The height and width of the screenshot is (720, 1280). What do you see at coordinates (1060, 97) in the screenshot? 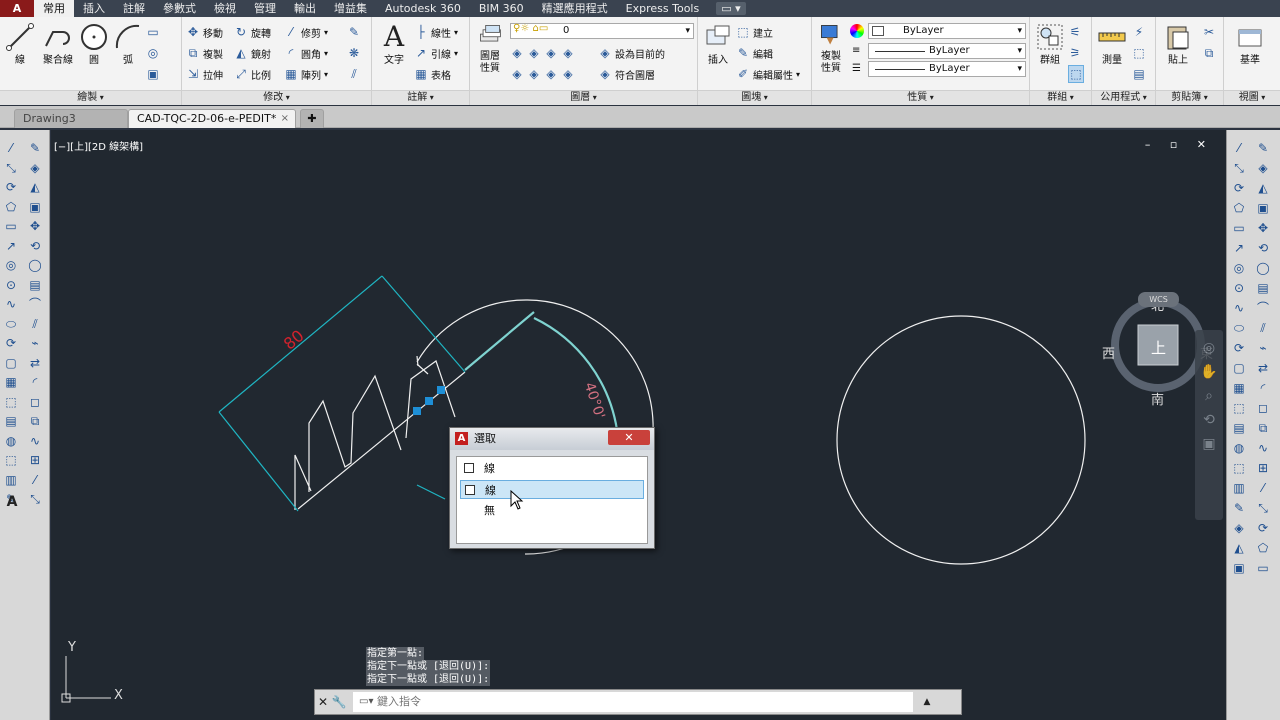
I see `panel-title-groups: 群組` at bounding box center [1060, 97].